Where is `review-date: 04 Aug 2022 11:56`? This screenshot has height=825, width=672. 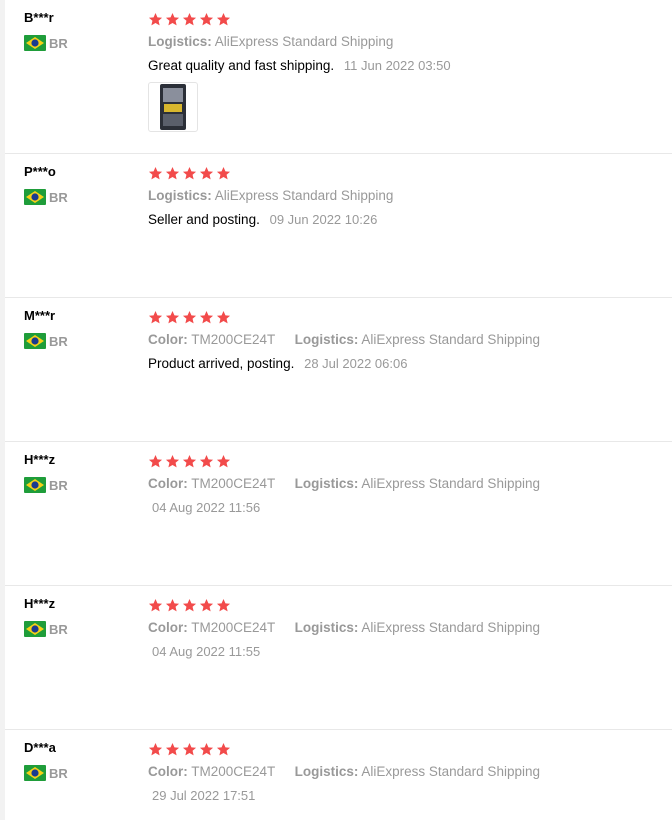 review-date: 04 Aug 2022 11:56 is located at coordinates (206, 507).